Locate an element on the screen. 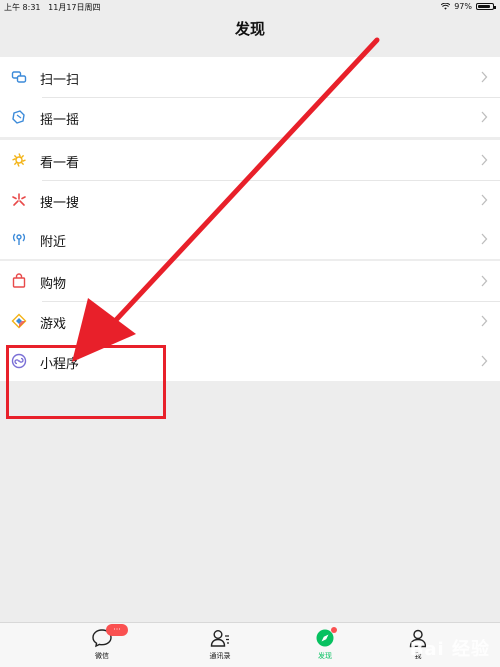 The image size is (500, 667). group-scan-shake: 扫一扫 摇一摇 is located at coordinates (250, 97).